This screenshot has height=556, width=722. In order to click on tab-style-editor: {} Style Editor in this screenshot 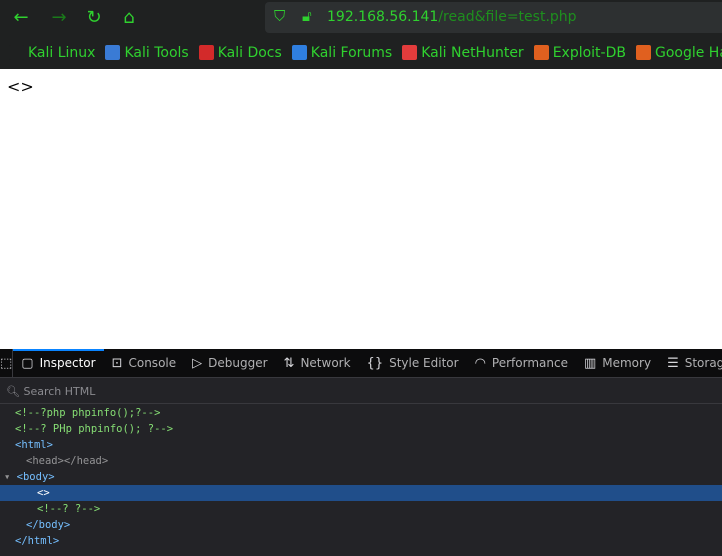, I will do `click(413, 363)`.